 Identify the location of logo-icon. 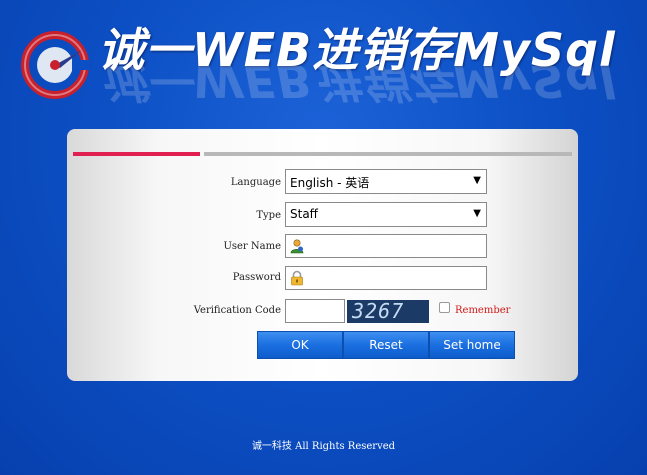
(55, 65).